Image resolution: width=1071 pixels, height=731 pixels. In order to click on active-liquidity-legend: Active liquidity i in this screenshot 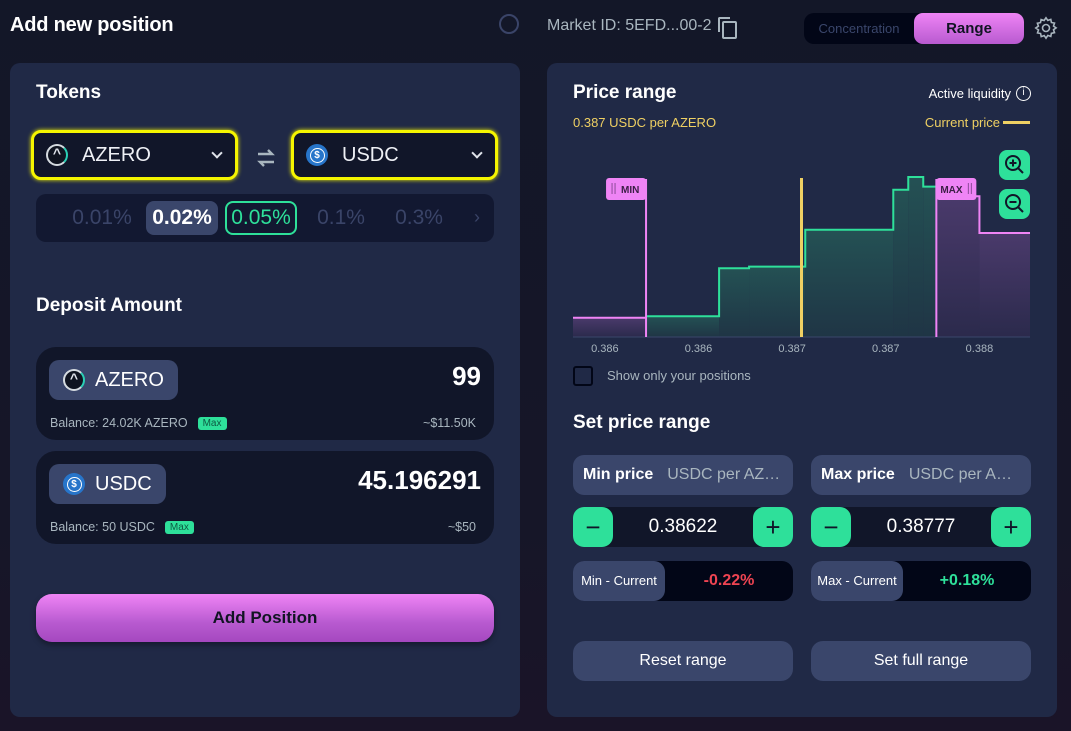, I will do `click(980, 93)`.